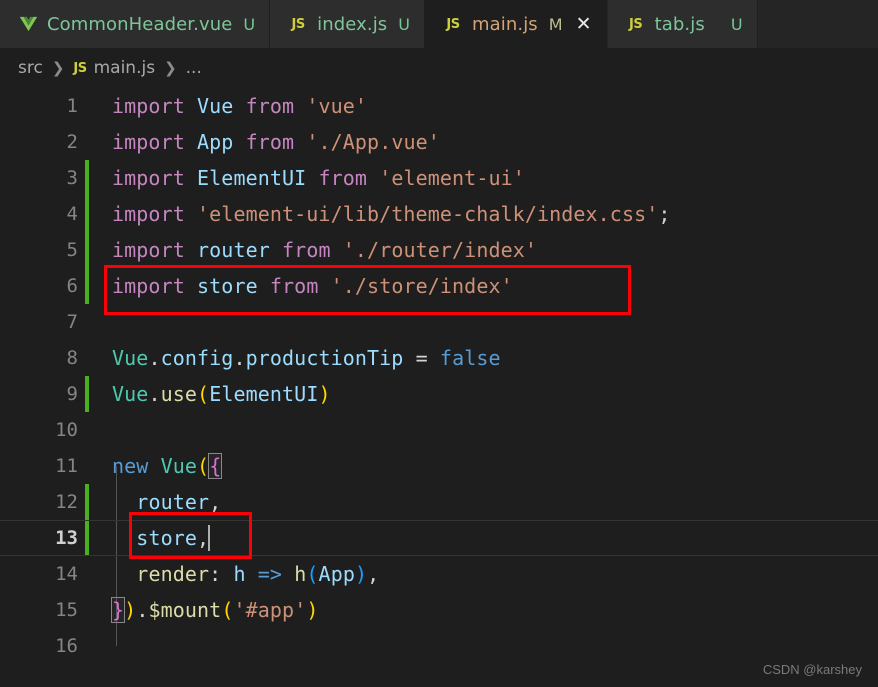 The width and height of the screenshot is (878, 687). I want to click on line-number: 13, so click(66, 538).